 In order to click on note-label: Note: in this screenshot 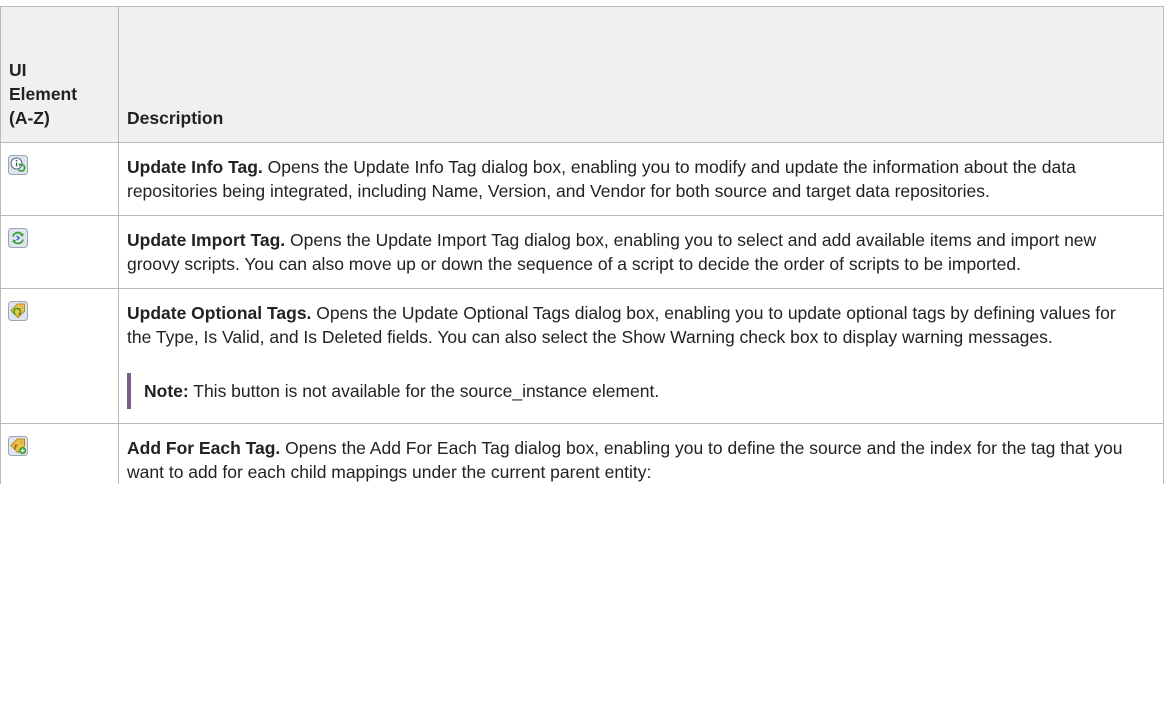, I will do `click(166, 391)`.